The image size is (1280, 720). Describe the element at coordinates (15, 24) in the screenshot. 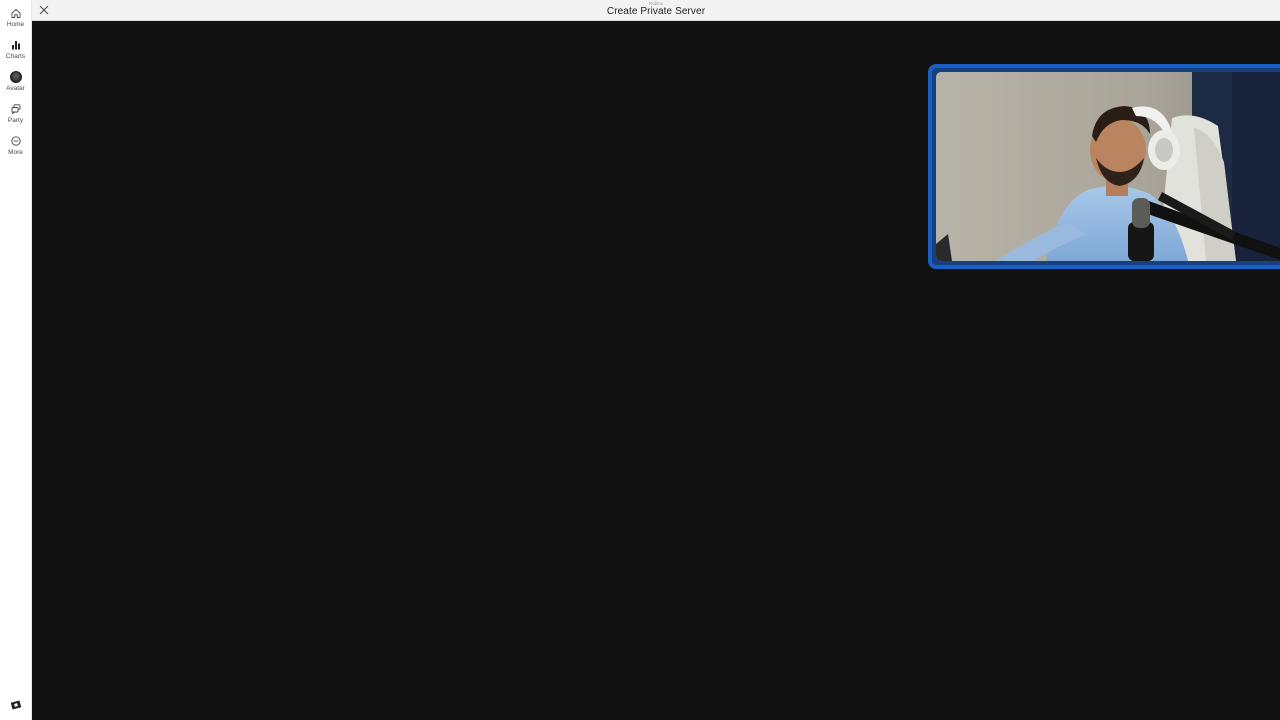

I see `sidebar-item-label: Home` at that location.